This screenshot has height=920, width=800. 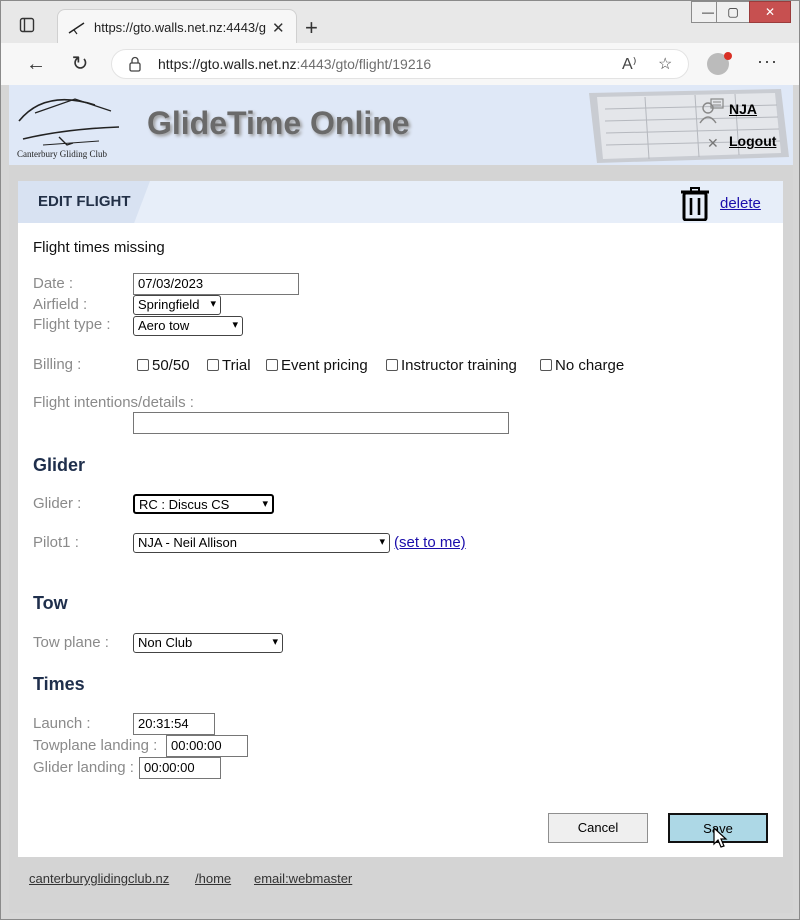 I want to click on footer-link-email: email:webmaster, so click(x=303, y=878).